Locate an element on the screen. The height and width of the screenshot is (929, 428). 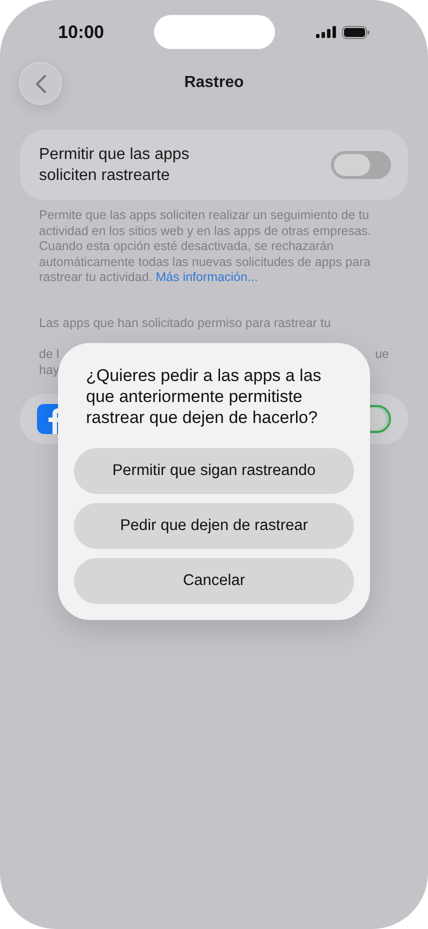
dialog-button: Cancelar is located at coordinates (214, 581).